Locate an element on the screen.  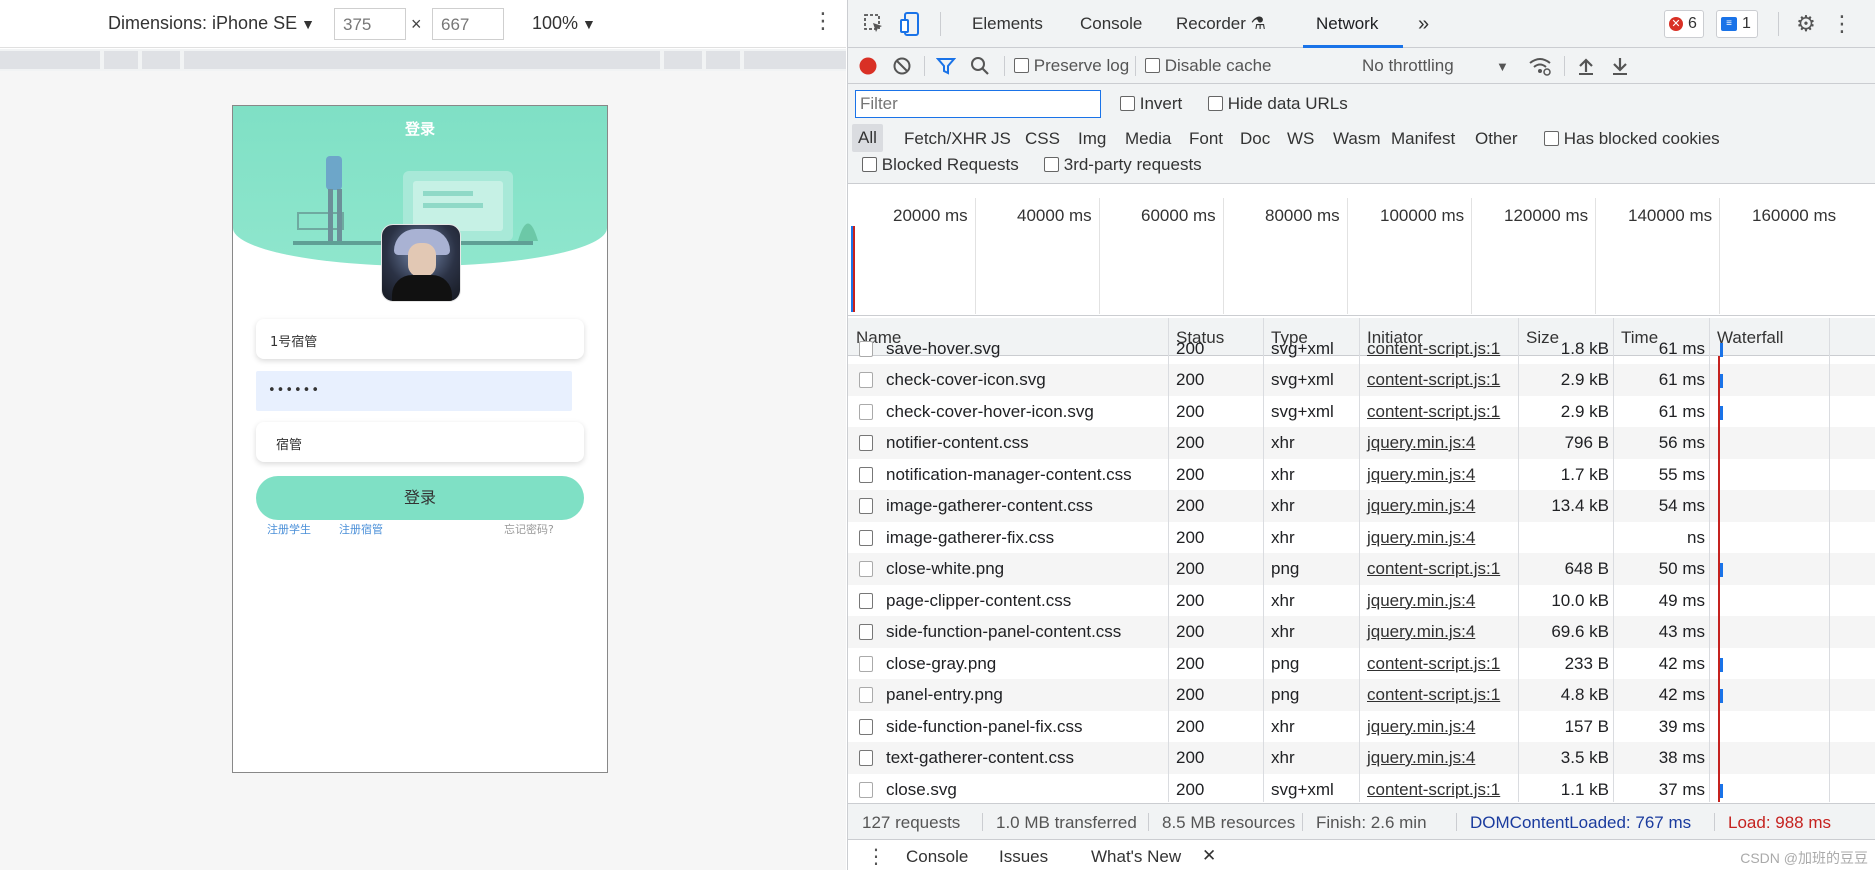
device-dimensions-select: Dimensions: iPhone SE ▼ is located at coordinates (211, 23).